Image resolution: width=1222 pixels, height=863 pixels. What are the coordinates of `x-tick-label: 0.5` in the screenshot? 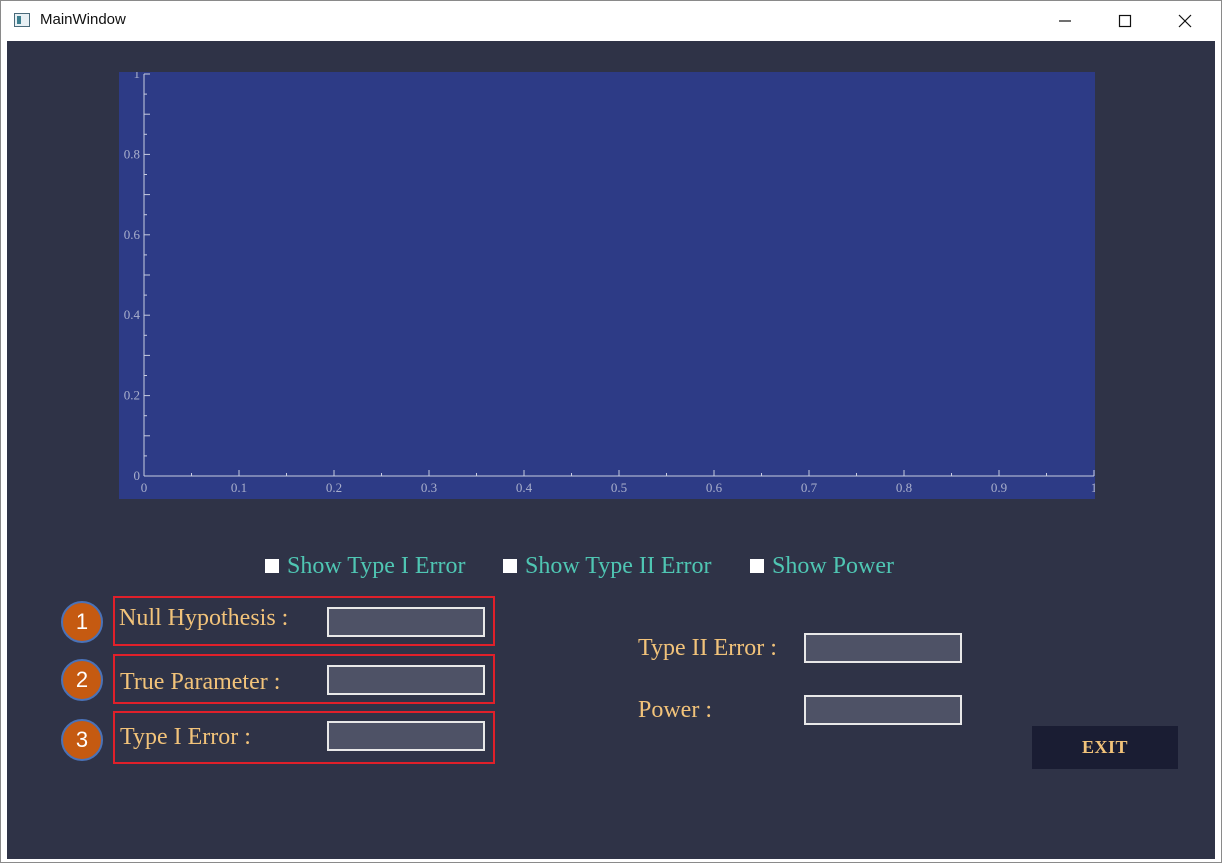 It's located at (619, 487).